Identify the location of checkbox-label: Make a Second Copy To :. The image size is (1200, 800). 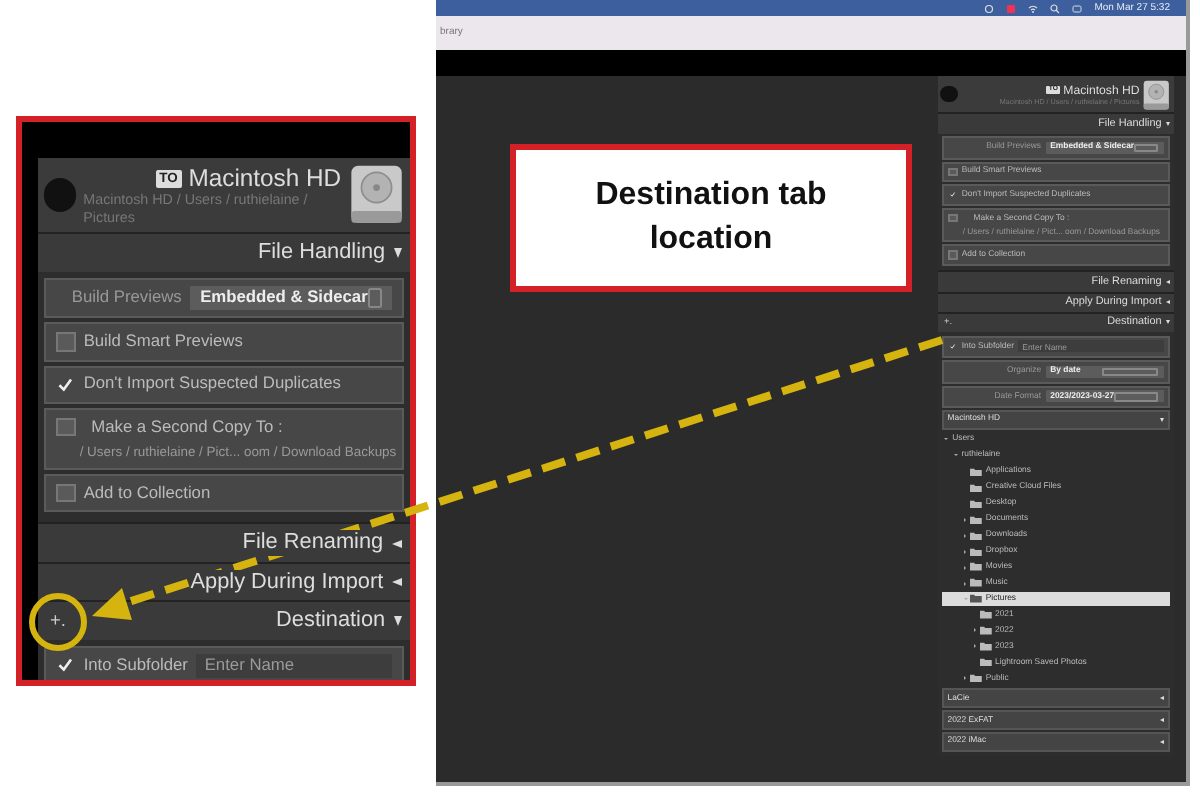
(187, 427).